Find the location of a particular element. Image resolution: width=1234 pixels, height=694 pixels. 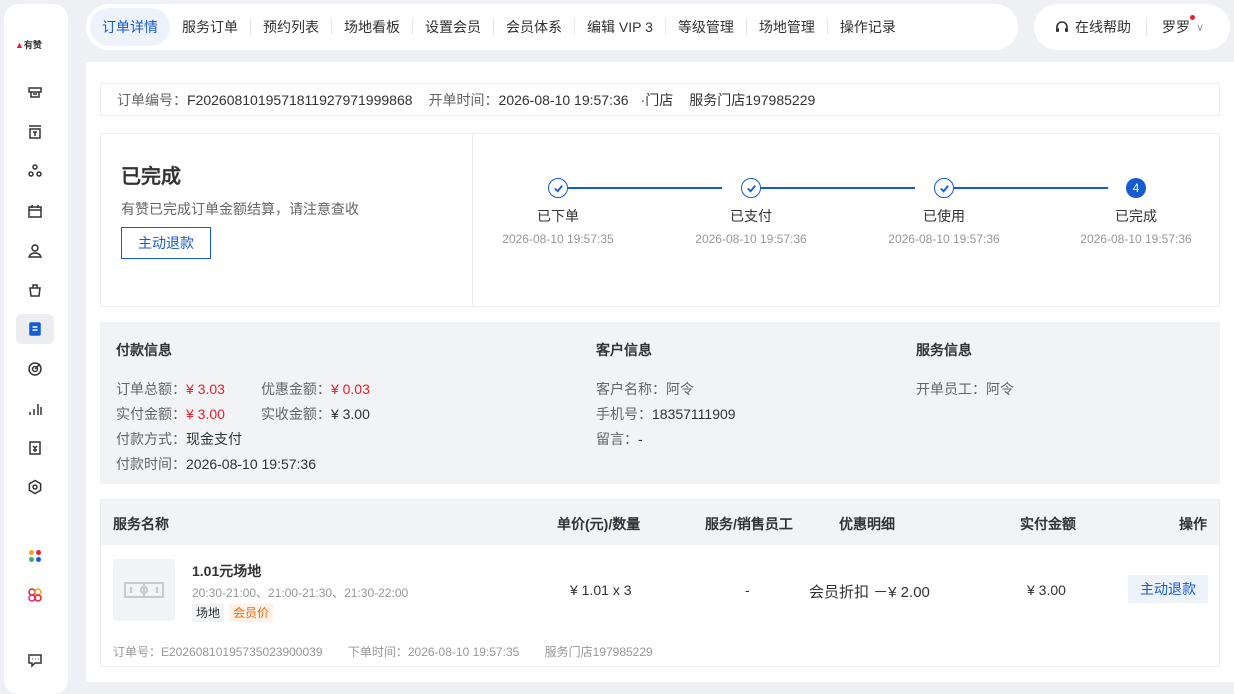

col-service-name: 服务名称 is located at coordinates (141, 524).